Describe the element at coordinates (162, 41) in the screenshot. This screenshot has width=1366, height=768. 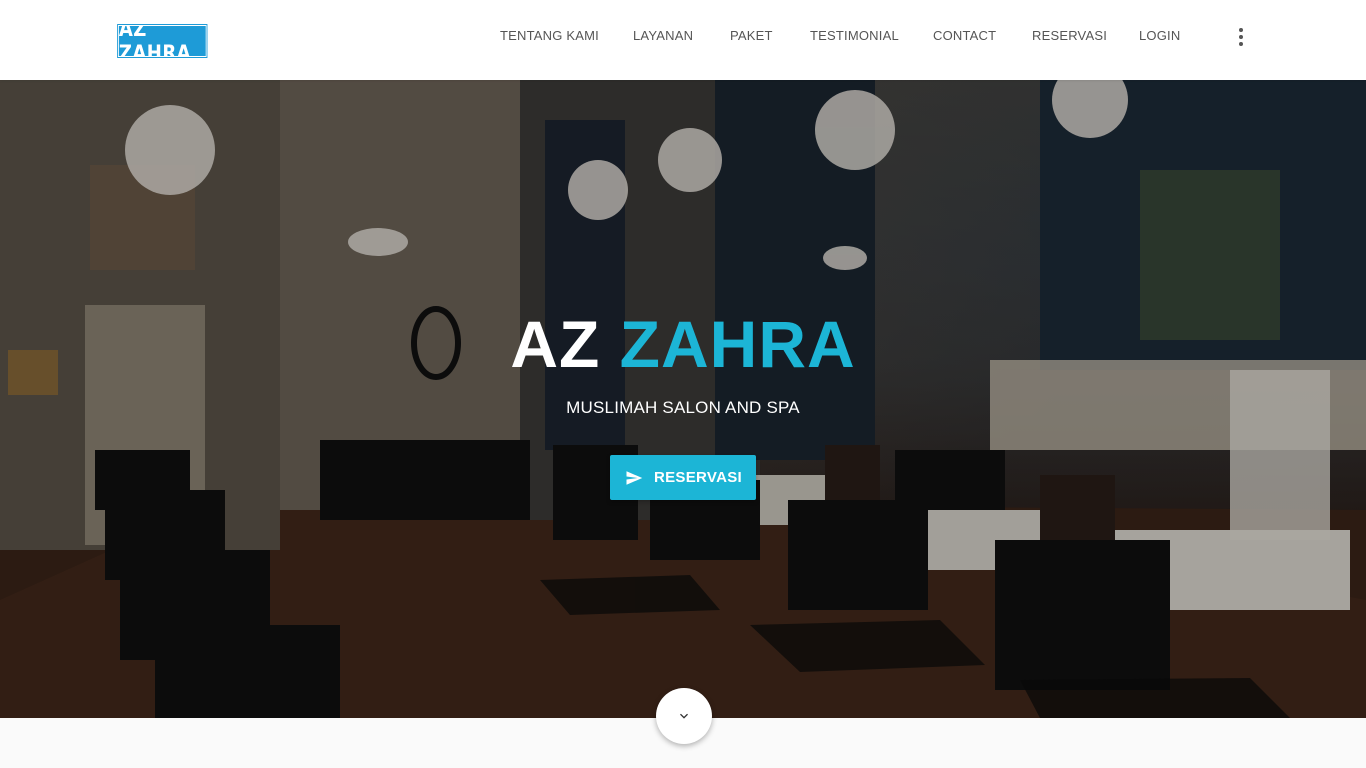
I see `brand-logo: AZ ZAHRA` at that location.